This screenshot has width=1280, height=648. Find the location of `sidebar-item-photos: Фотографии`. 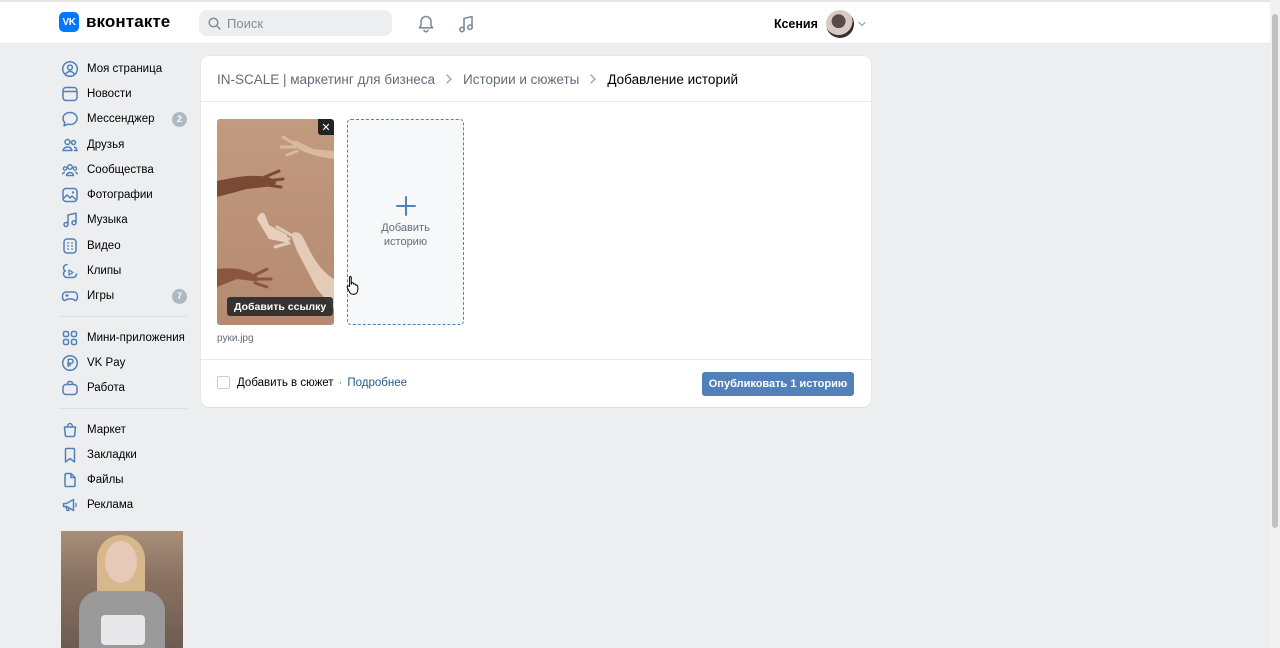

sidebar-item-photos: Фотографии is located at coordinates (129, 194).